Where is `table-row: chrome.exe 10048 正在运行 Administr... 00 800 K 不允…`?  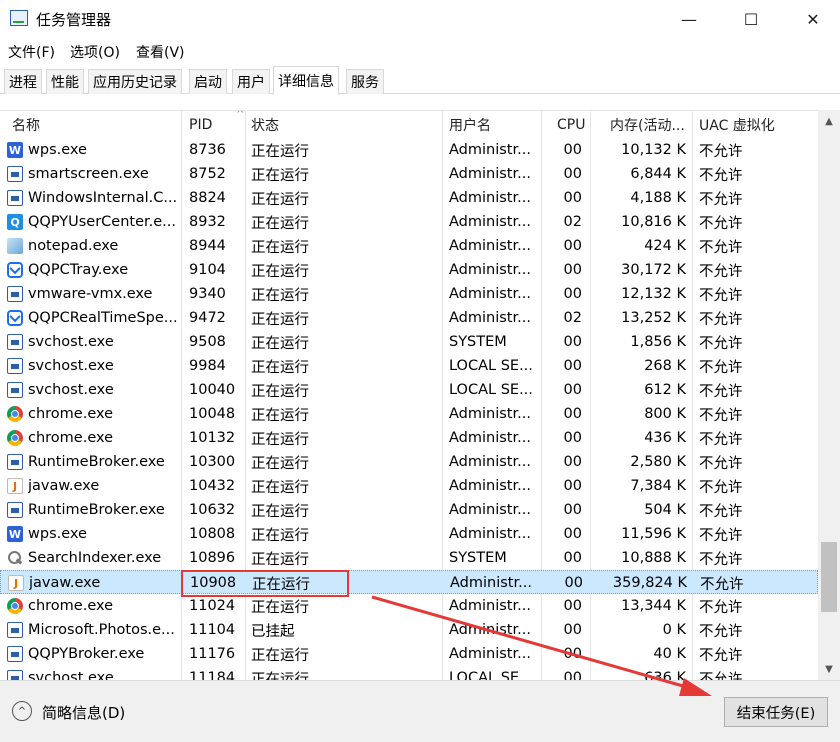 table-row: chrome.exe 10048 正在运行 Administr... 00 800 K 不允… is located at coordinates (409, 414).